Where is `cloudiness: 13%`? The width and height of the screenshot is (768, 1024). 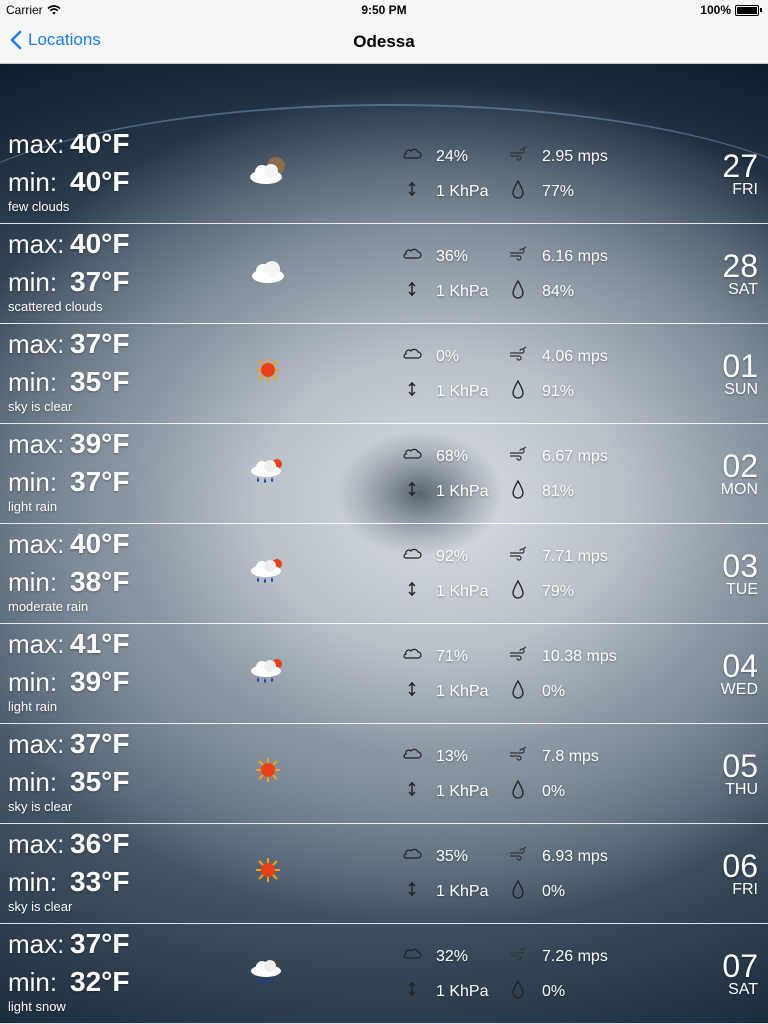 cloudiness: 13% is located at coordinates (435, 756).